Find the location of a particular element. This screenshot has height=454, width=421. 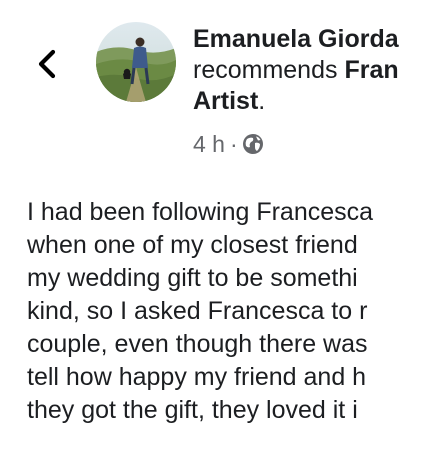

back-button is located at coordinates (47, 64).